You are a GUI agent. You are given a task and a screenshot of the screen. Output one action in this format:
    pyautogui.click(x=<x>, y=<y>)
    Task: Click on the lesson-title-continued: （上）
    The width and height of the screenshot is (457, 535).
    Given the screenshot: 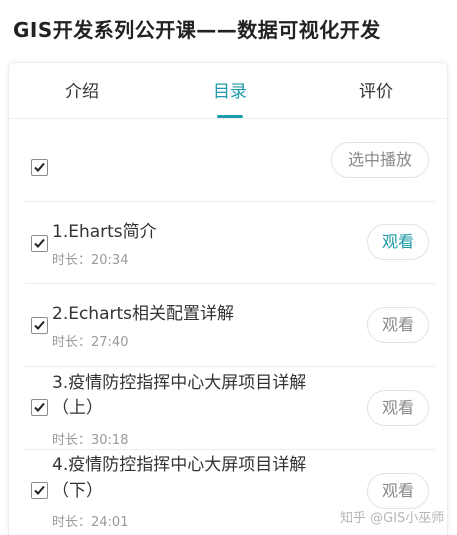 What is the action you would take?
    pyautogui.click(x=77, y=408)
    